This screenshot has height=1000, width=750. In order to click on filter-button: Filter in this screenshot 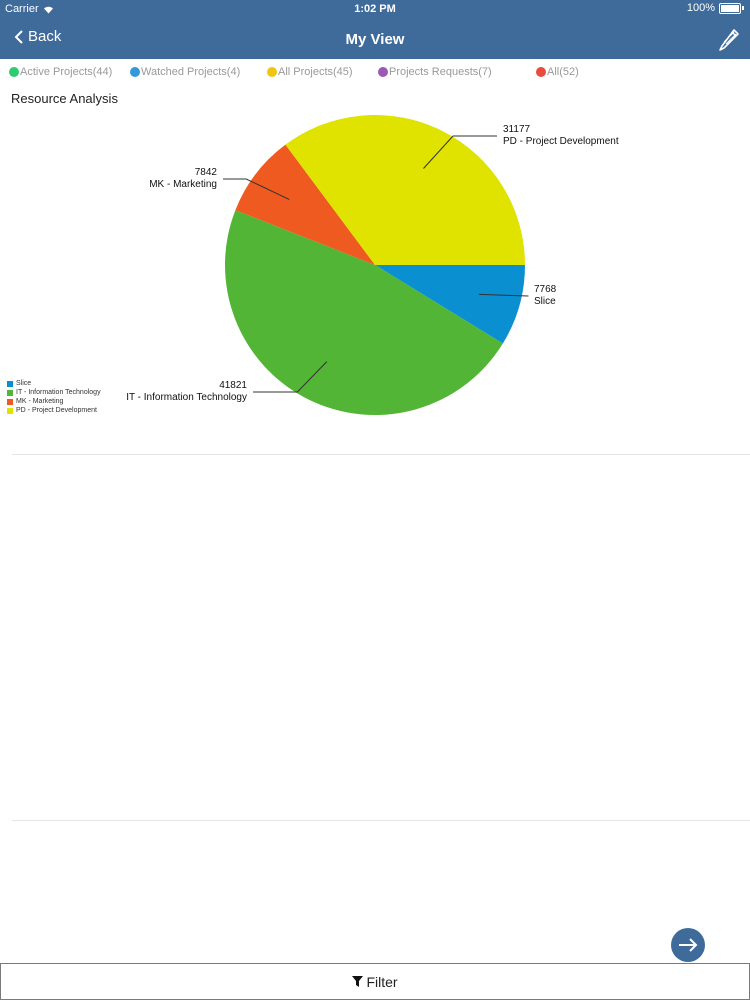, I will do `click(375, 981)`.